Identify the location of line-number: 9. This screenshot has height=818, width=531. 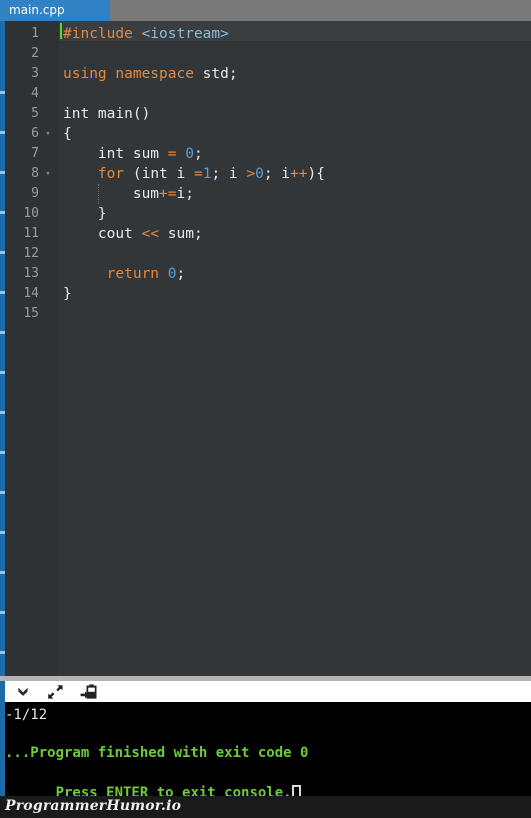
(35, 193).